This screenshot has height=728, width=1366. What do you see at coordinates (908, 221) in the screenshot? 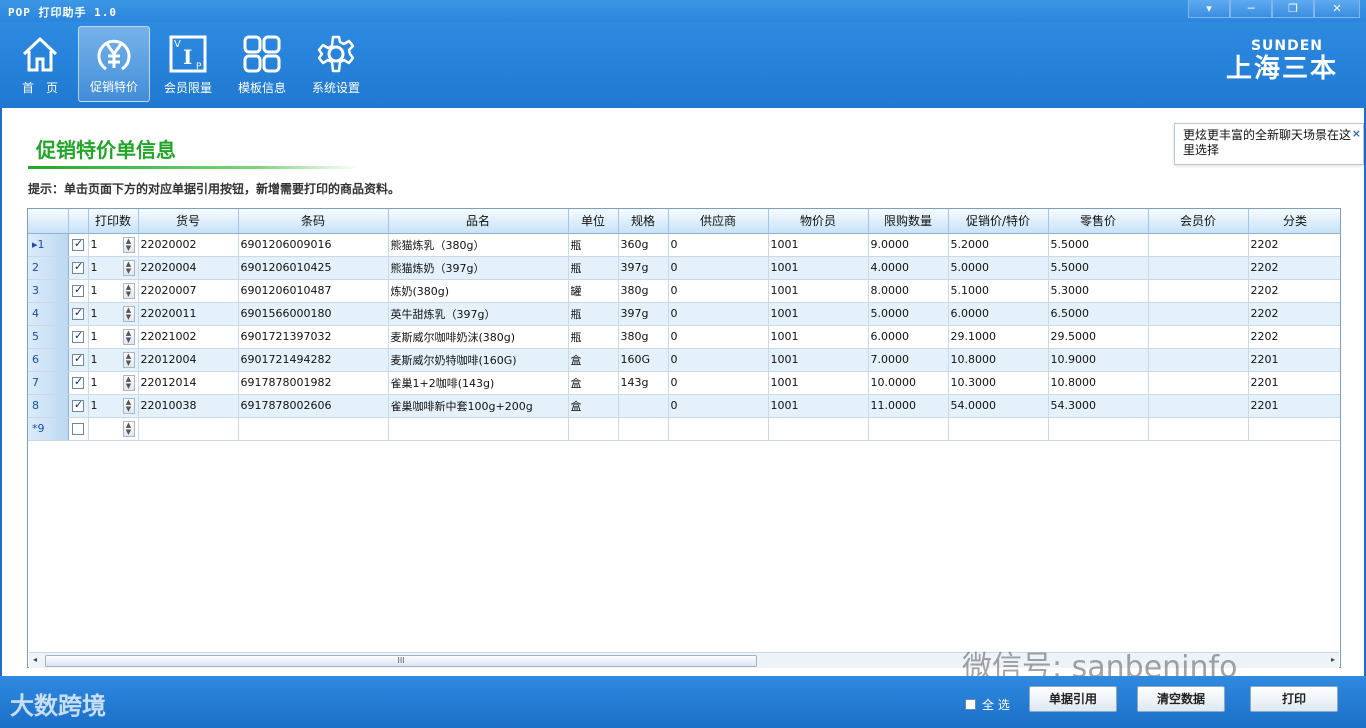
I see `column-header: 限购数量` at bounding box center [908, 221].